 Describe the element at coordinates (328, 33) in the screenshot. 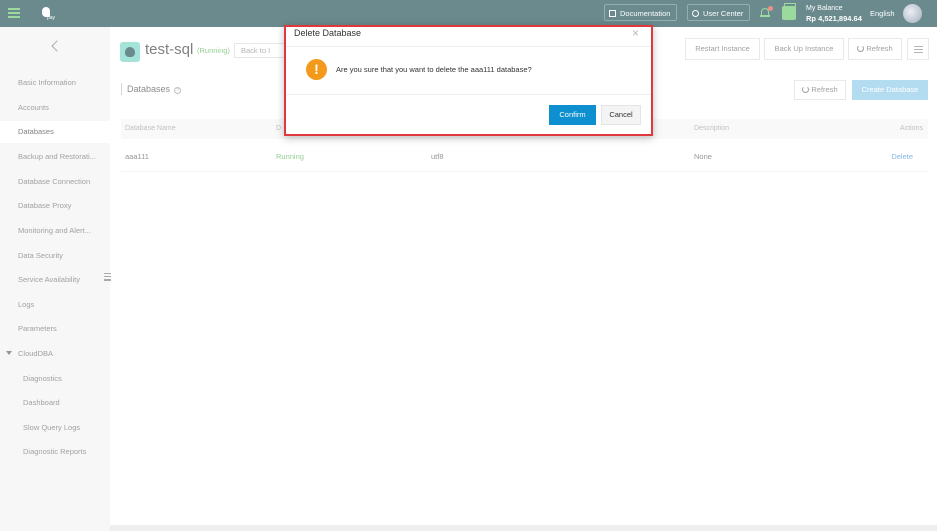

I see `dialog-title: Delete Database` at that location.